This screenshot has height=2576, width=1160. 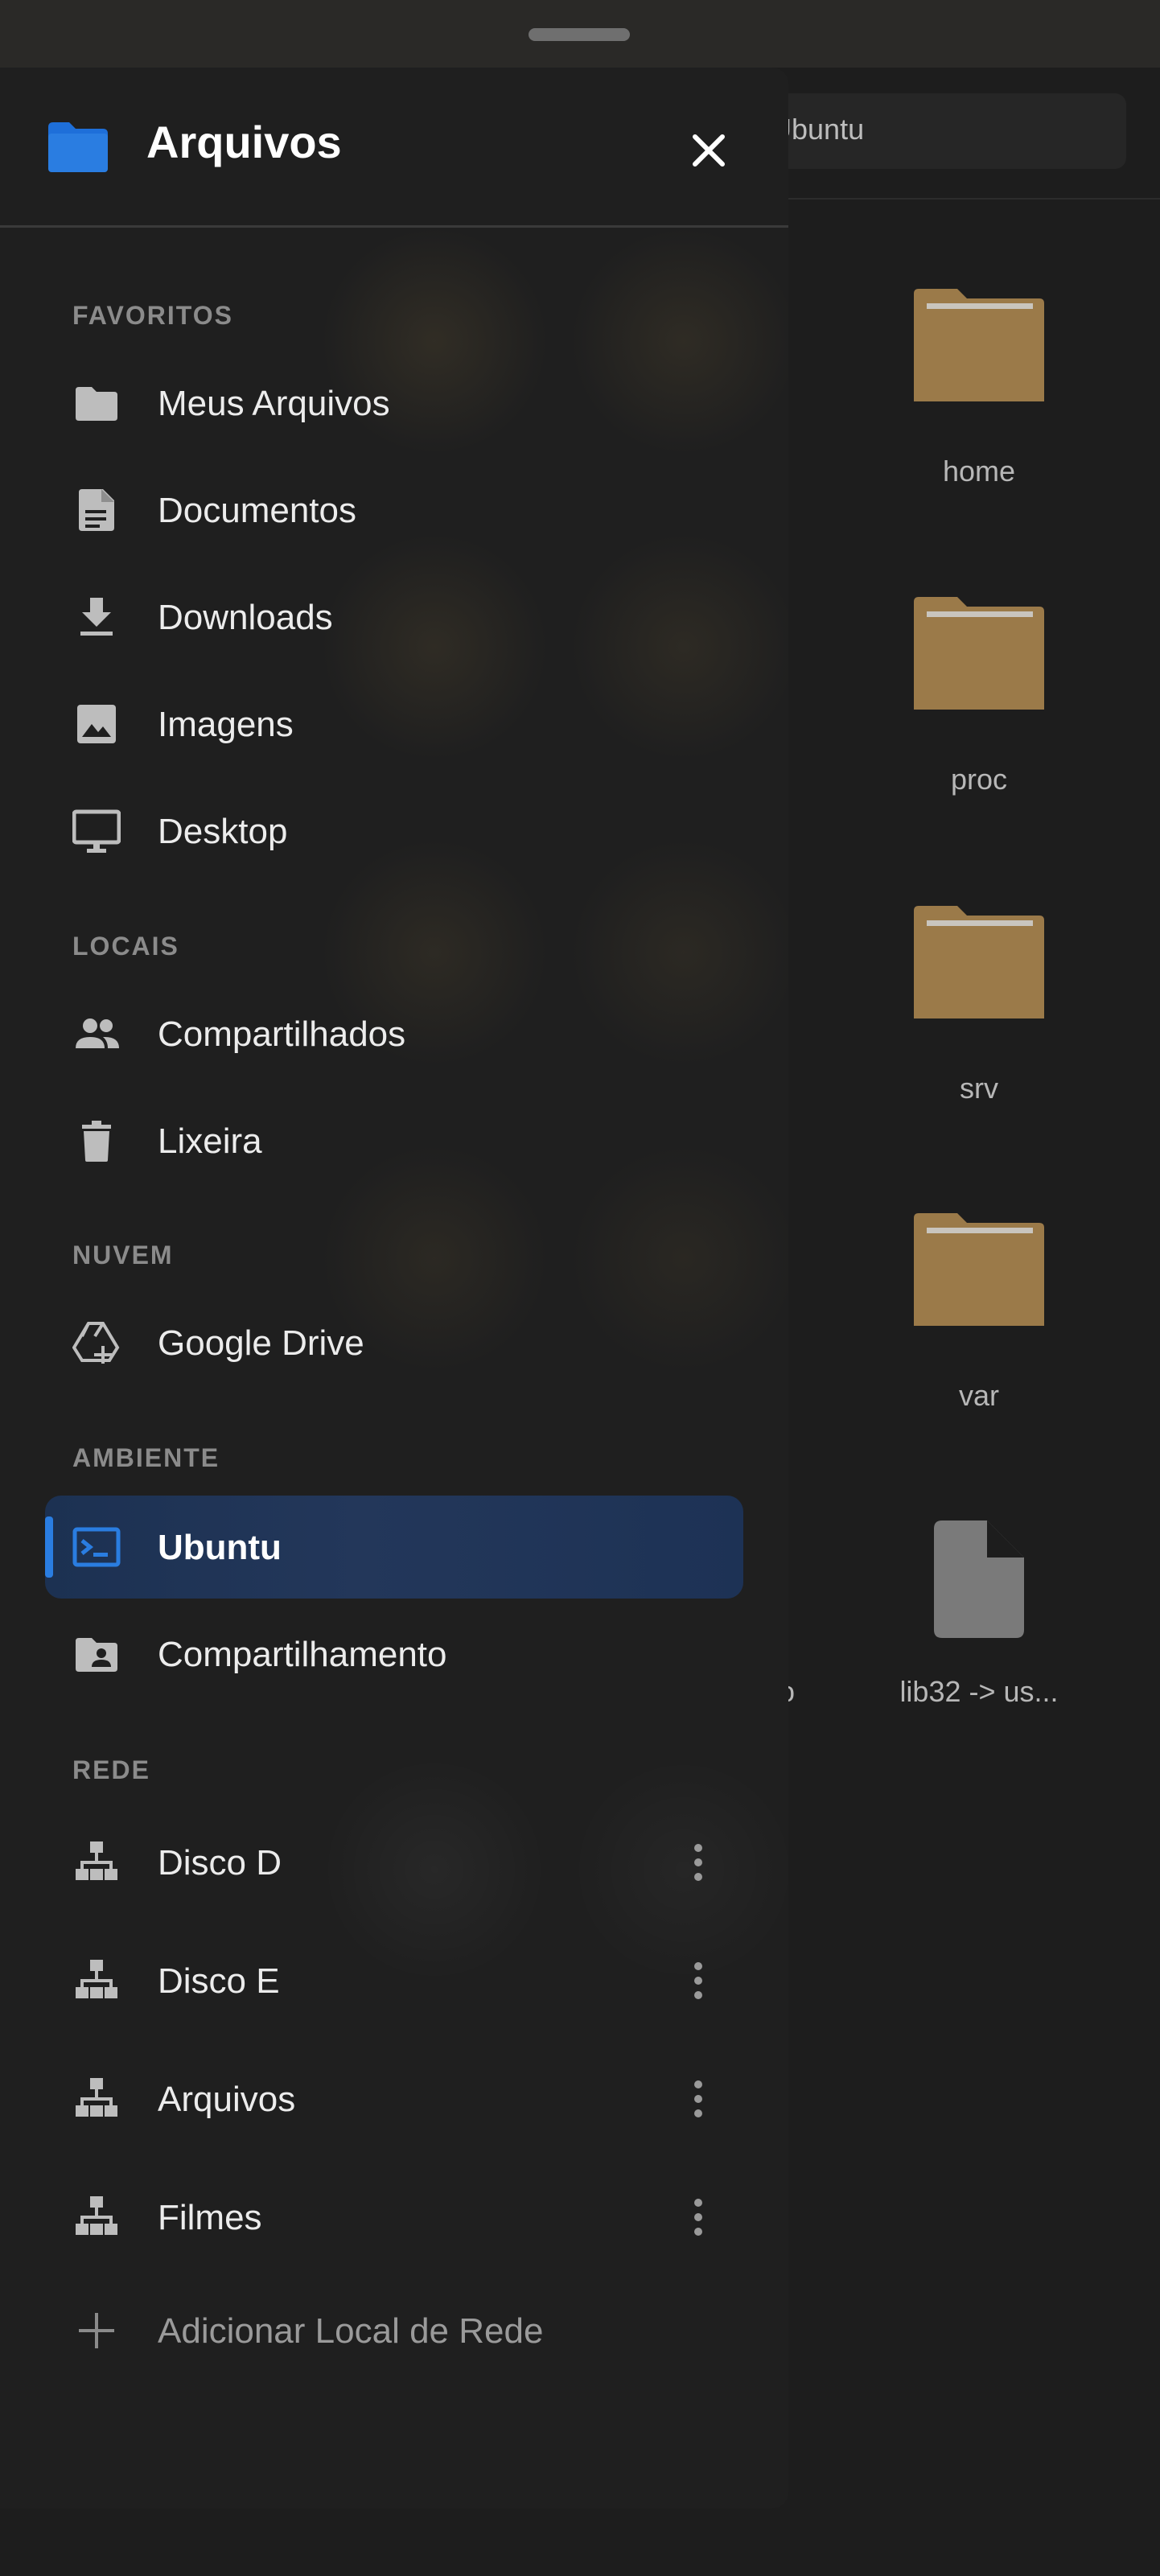 What do you see at coordinates (245, 617) in the screenshot?
I see `nav-item-label: Downloads` at bounding box center [245, 617].